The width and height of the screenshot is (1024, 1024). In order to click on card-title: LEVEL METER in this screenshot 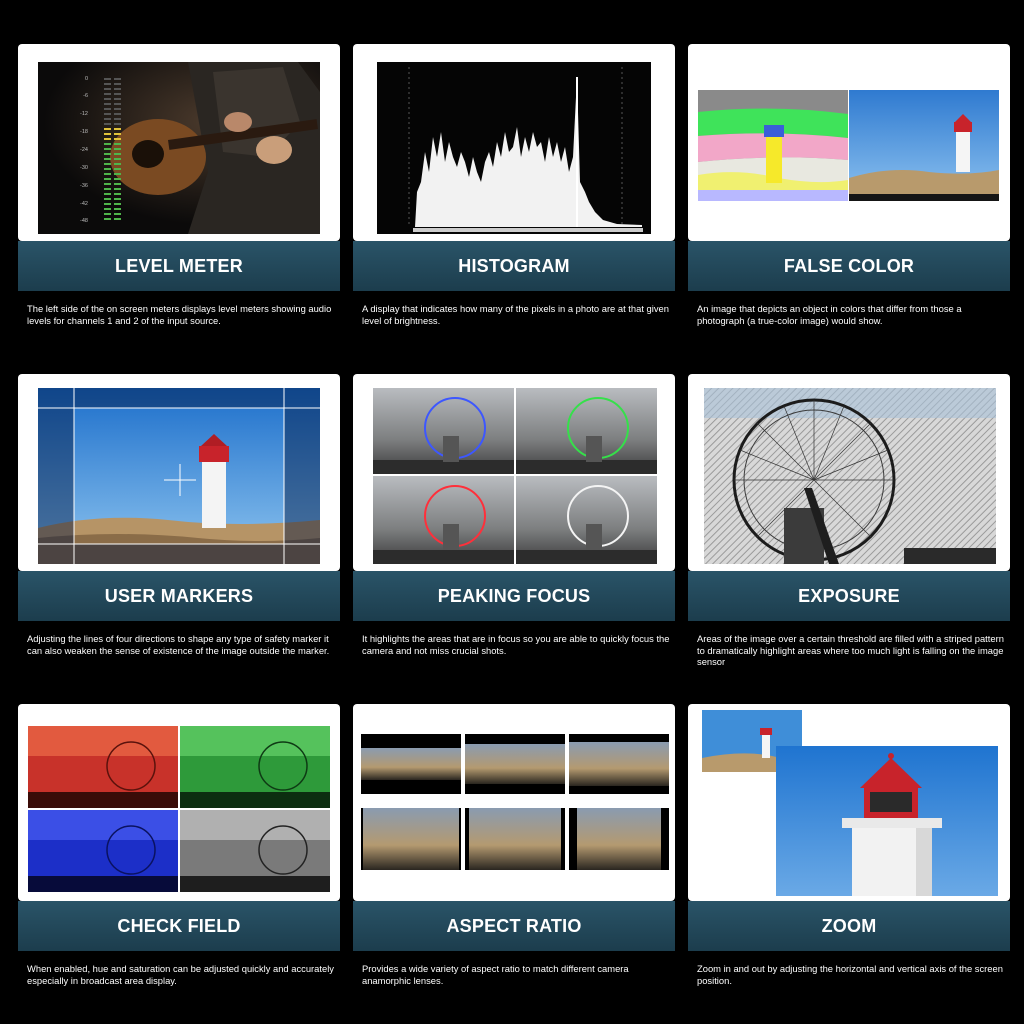, I will do `click(179, 265)`.